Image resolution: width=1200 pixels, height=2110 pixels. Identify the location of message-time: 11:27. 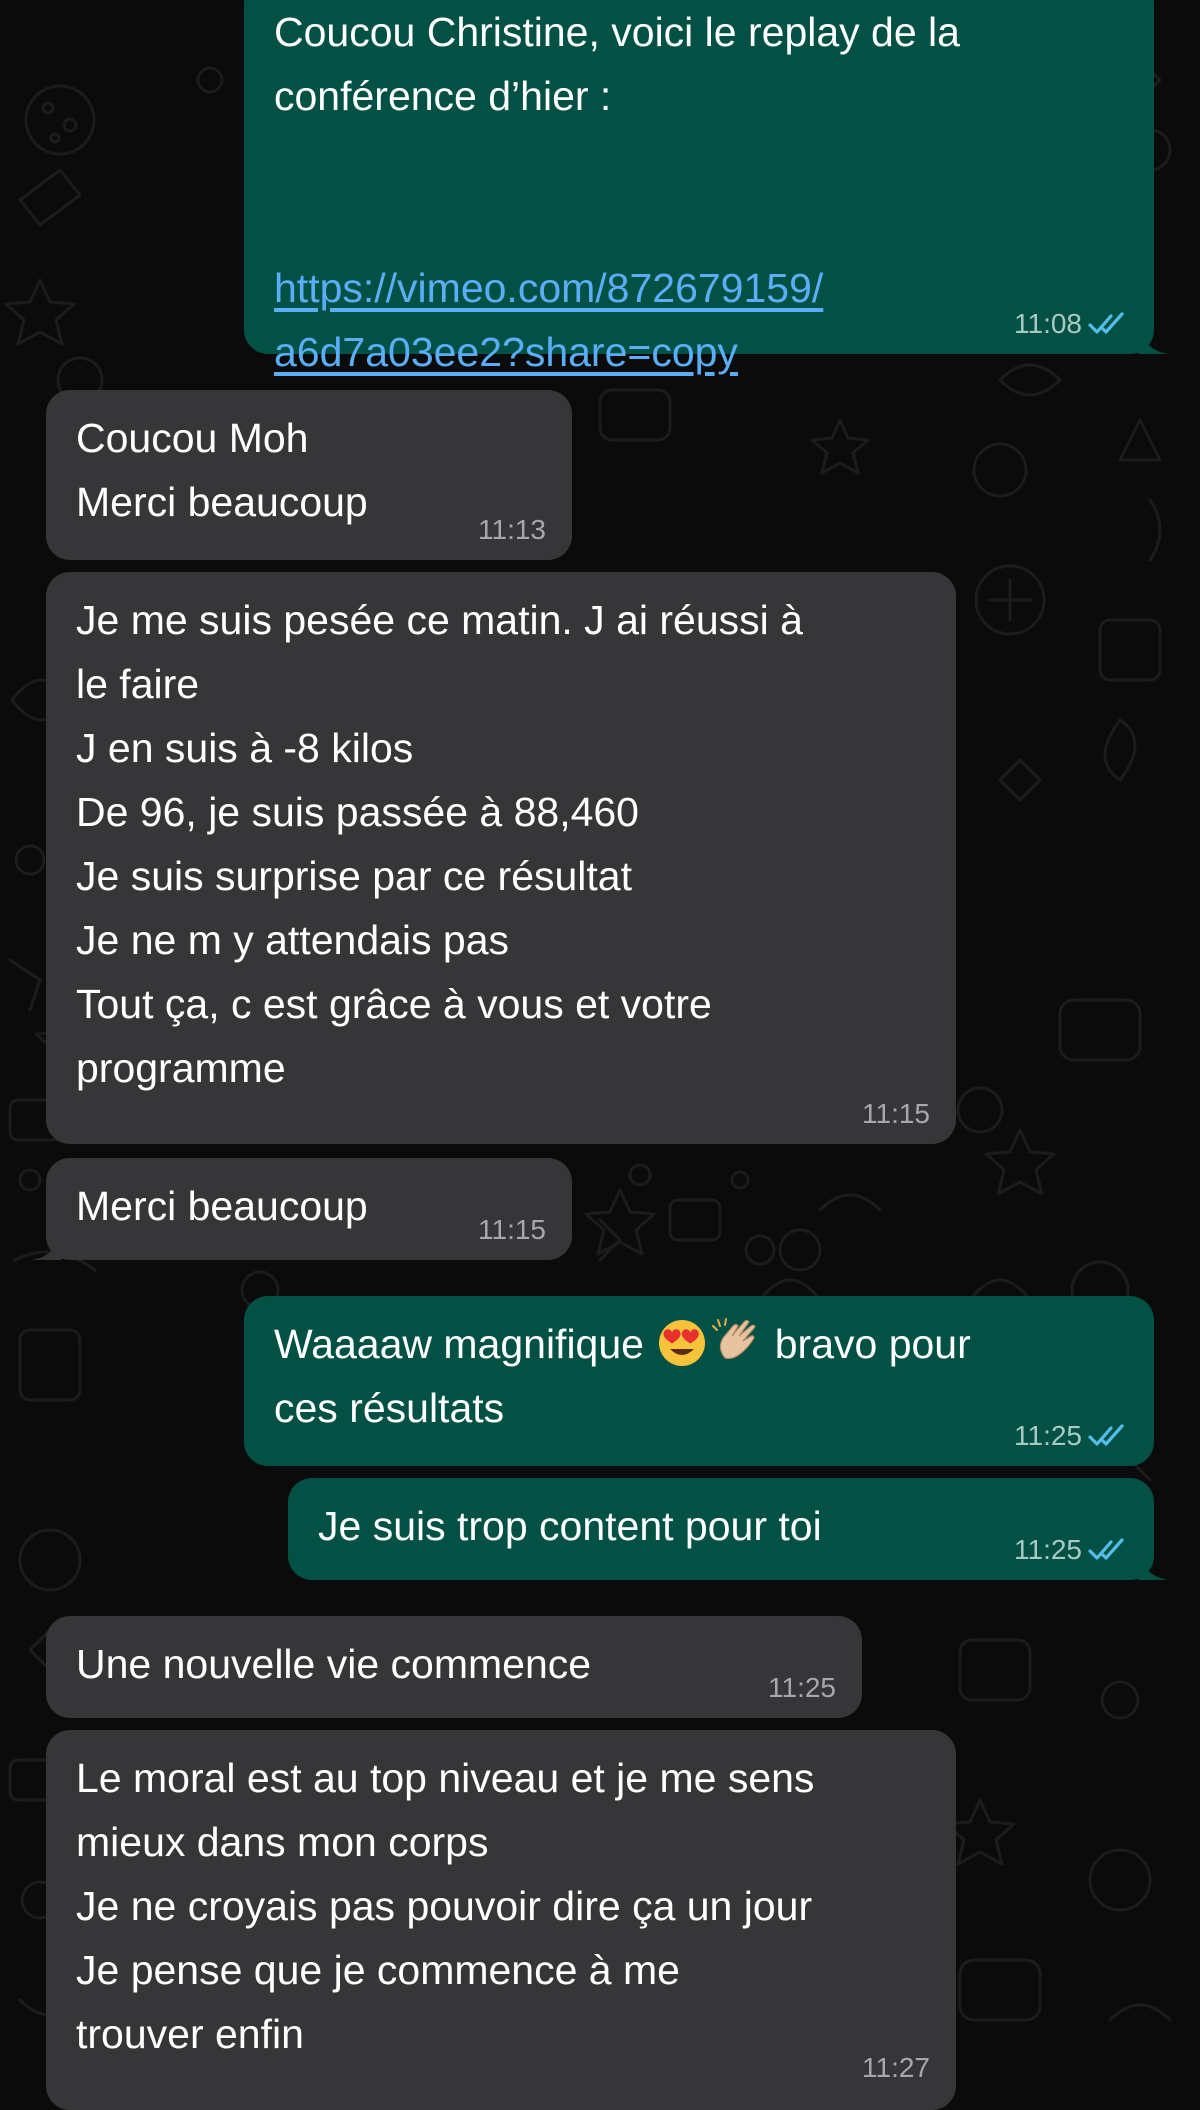
(896, 2067).